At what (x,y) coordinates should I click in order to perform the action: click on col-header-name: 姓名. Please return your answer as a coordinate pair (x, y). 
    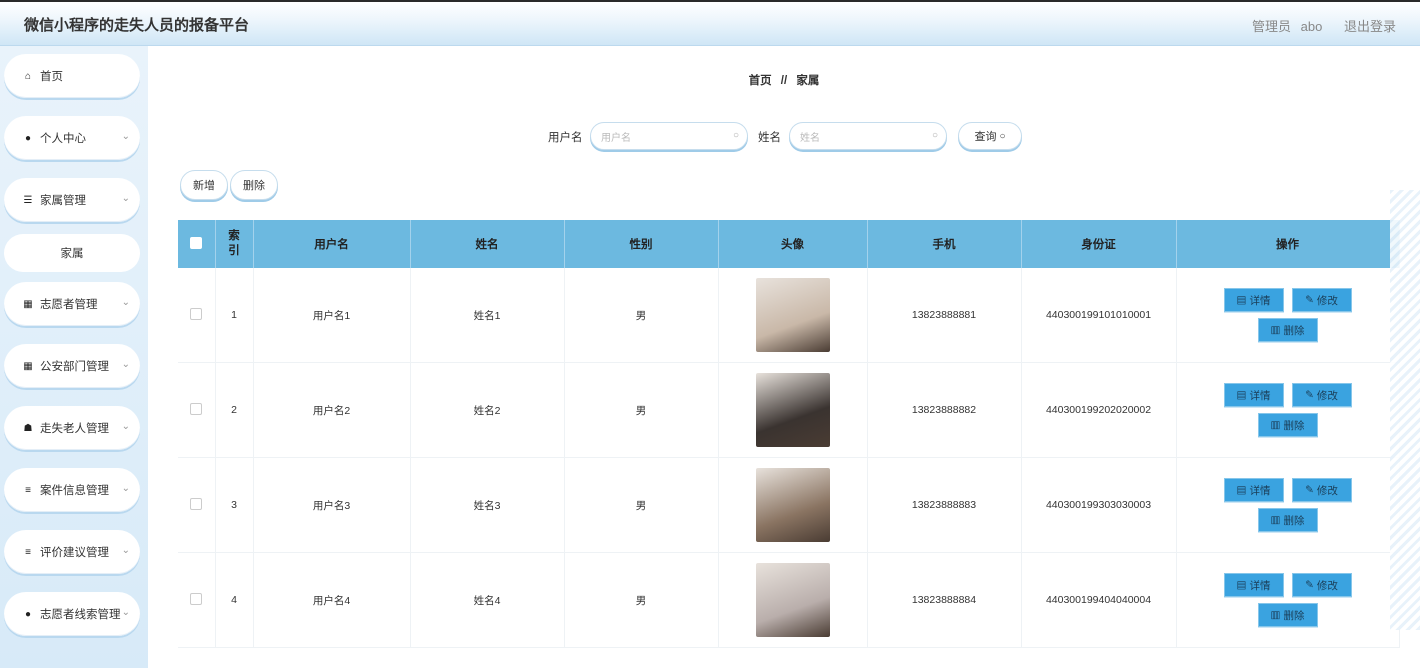
    Looking at the image, I should click on (487, 244).